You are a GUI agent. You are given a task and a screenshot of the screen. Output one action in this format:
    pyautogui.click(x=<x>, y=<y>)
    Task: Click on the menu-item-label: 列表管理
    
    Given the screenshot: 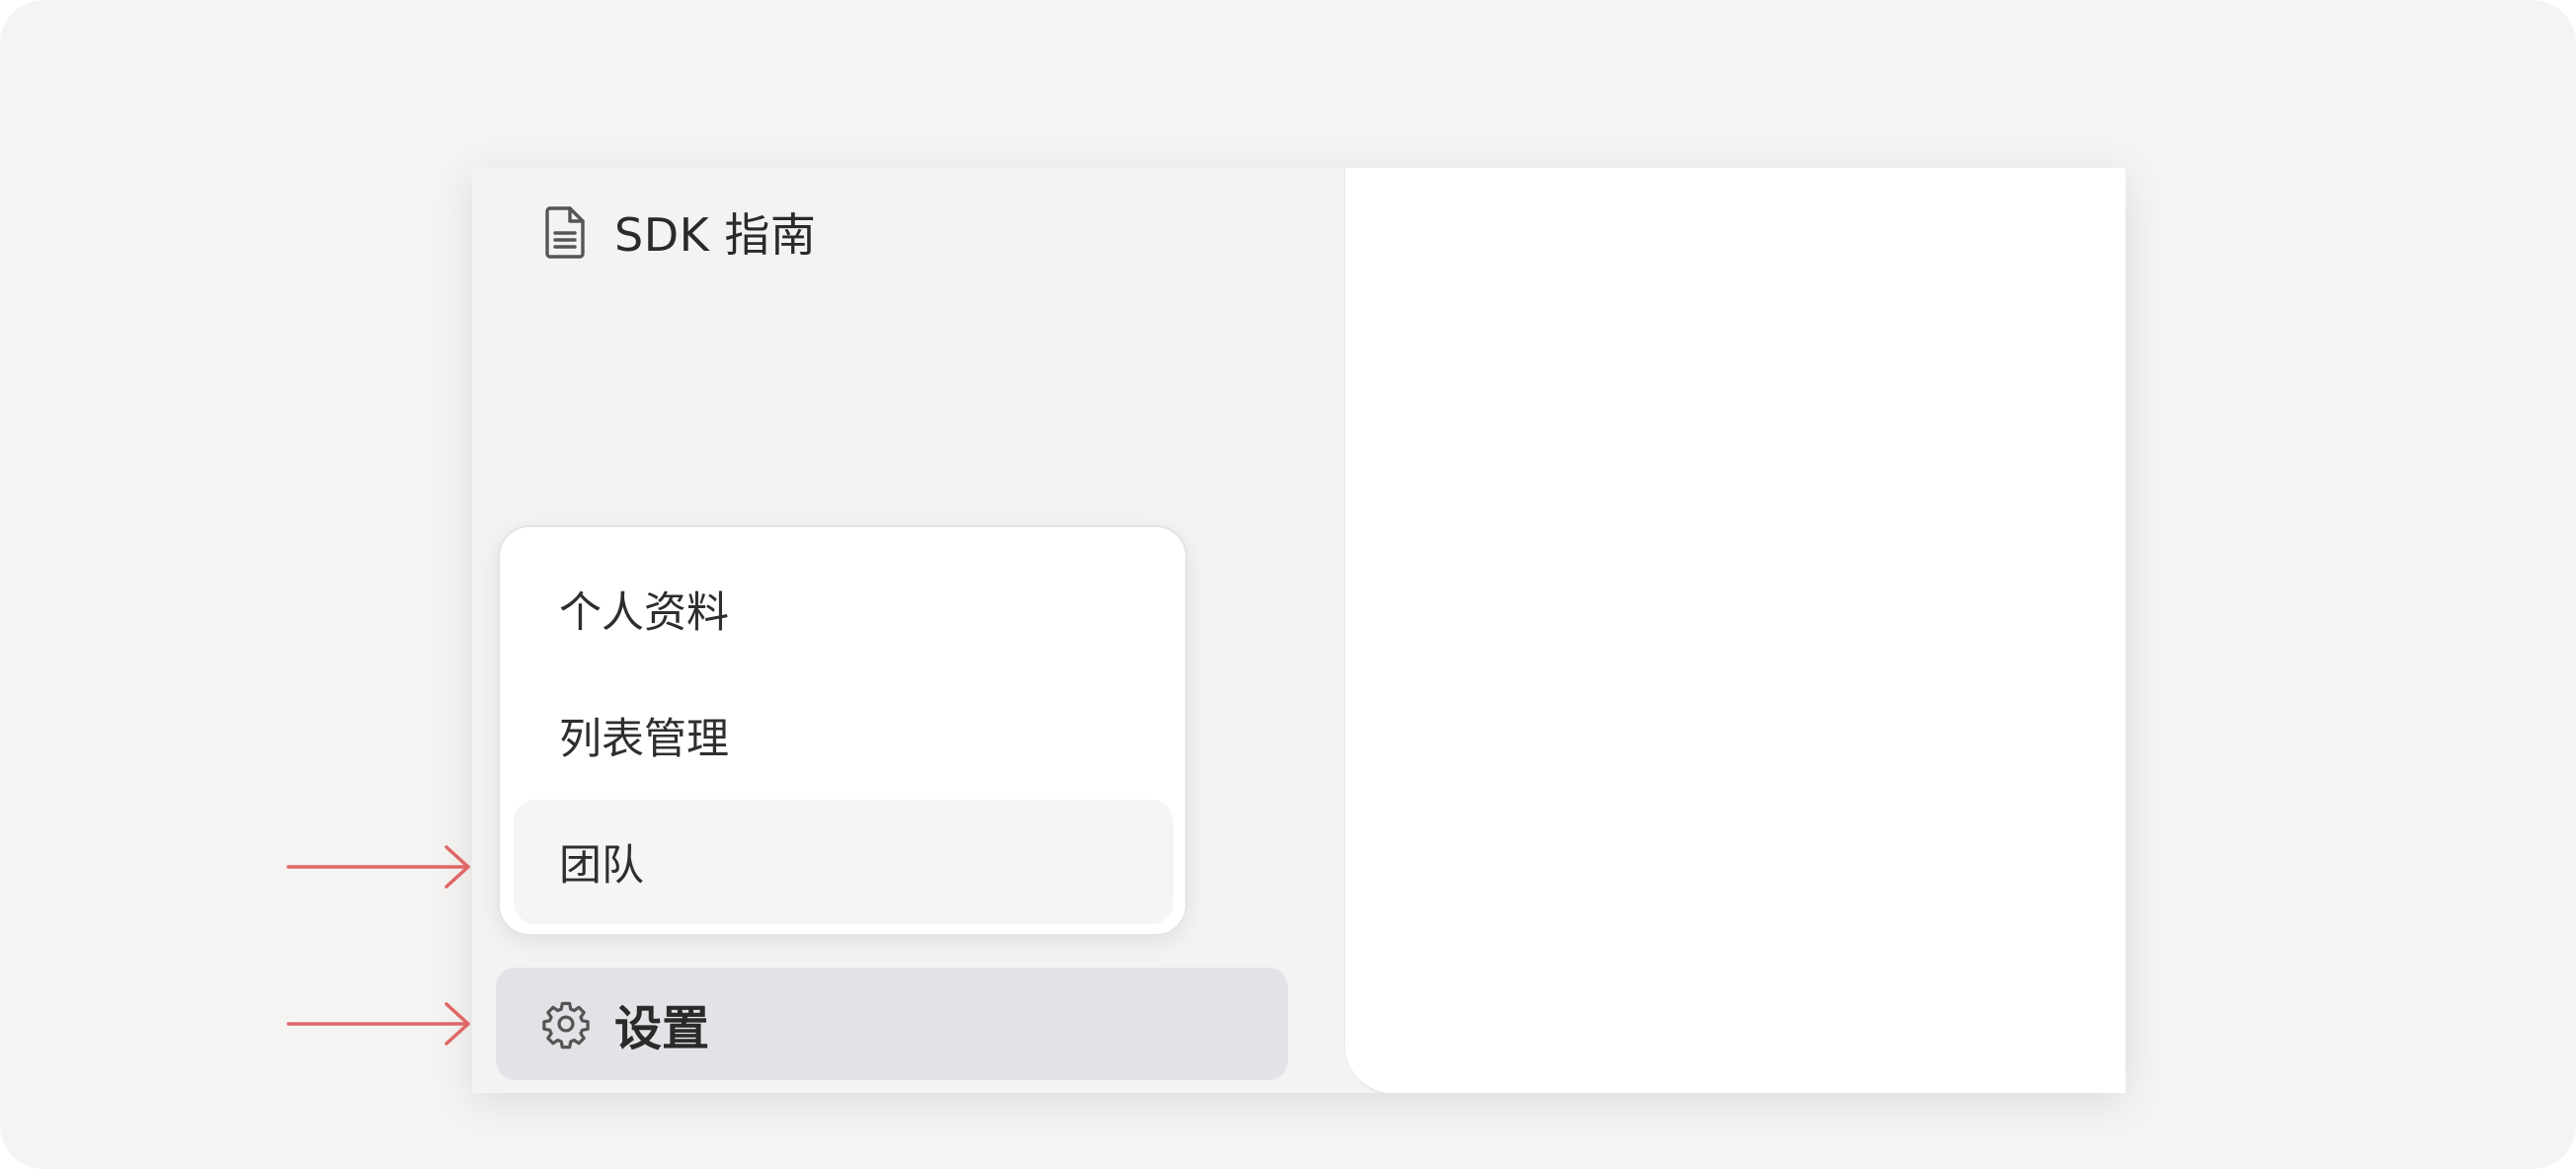 What is the action you would take?
    pyautogui.click(x=644, y=739)
    